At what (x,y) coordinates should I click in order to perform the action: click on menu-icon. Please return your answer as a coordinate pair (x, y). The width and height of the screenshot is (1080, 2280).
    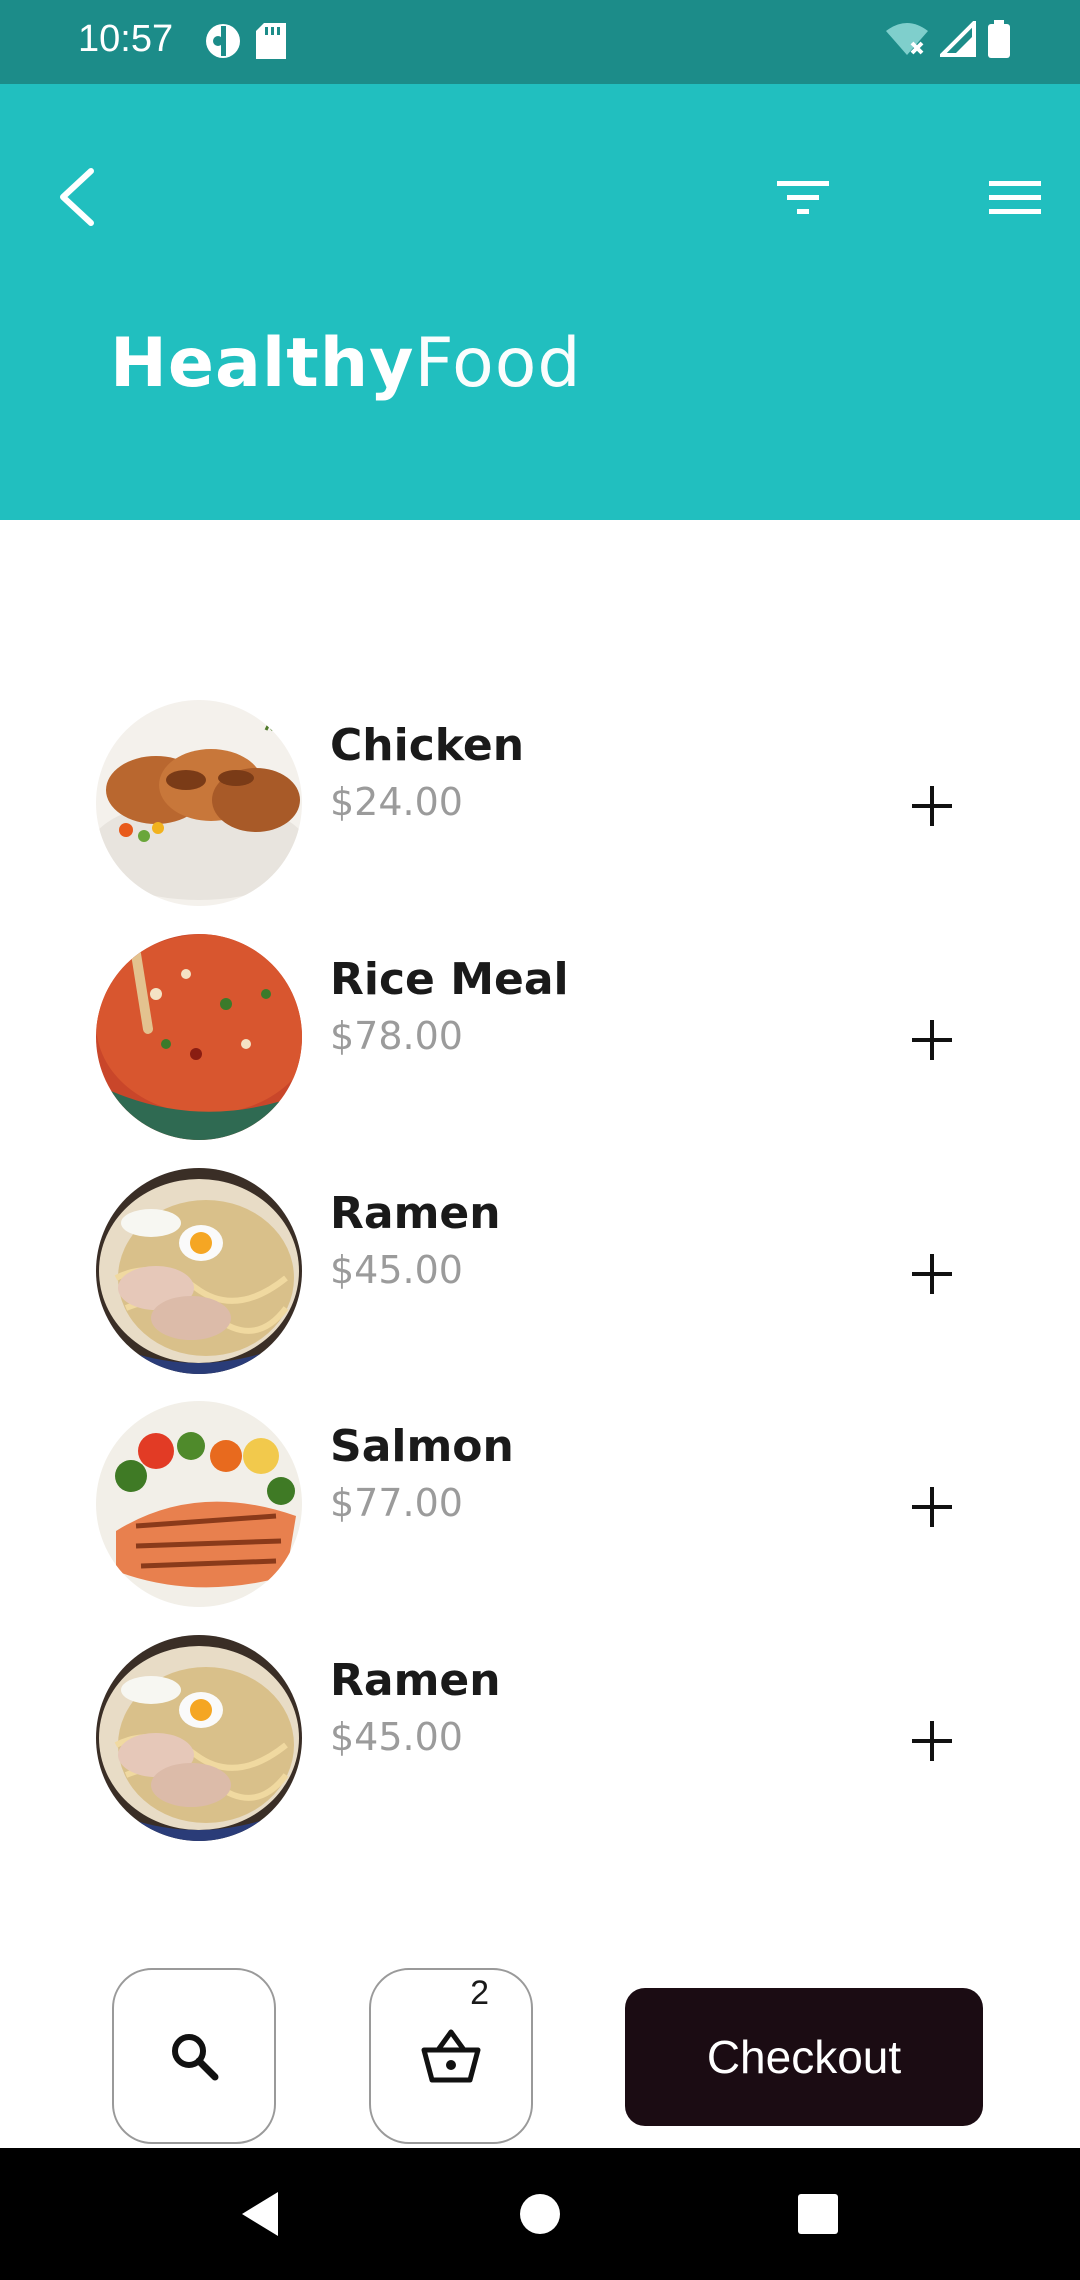
    Looking at the image, I should click on (1015, 197).